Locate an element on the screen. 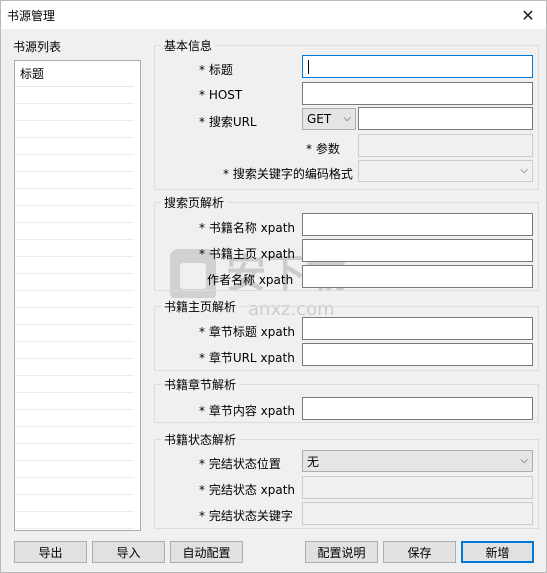 The height and width of the screenshot is (573, 547). title-label: * 标题 is located at coordinates (216, 70).